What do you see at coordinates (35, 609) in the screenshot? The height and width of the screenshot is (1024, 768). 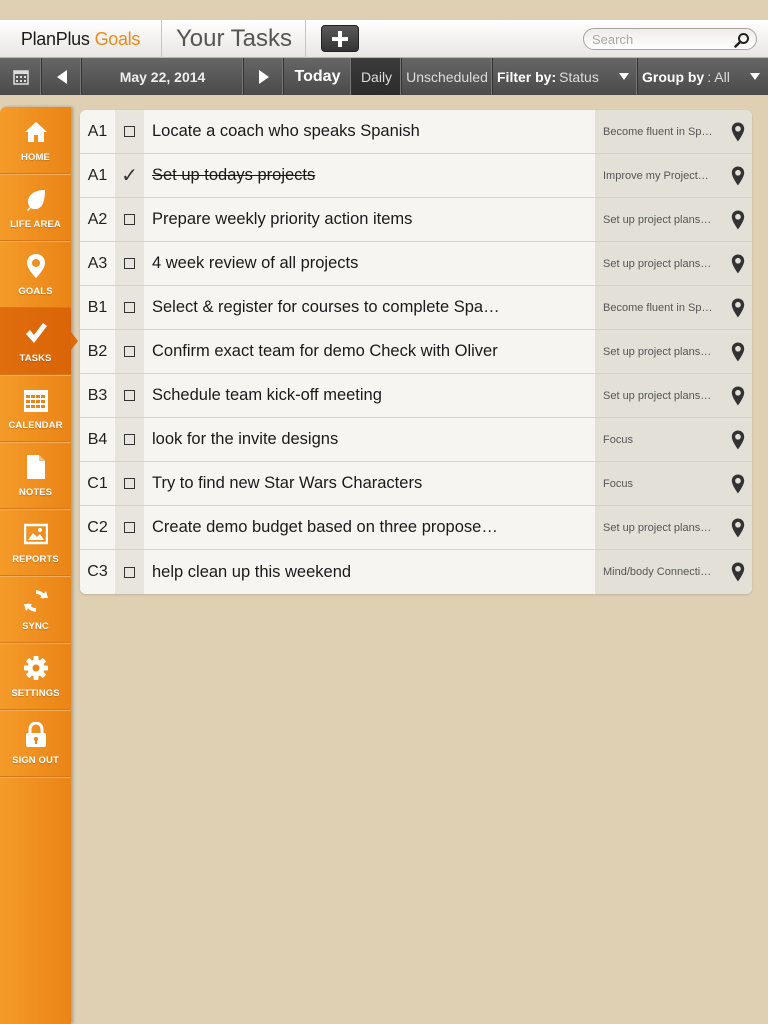 I see `sidebar-item-sync: SYNC` at bounding box center [35, 609].